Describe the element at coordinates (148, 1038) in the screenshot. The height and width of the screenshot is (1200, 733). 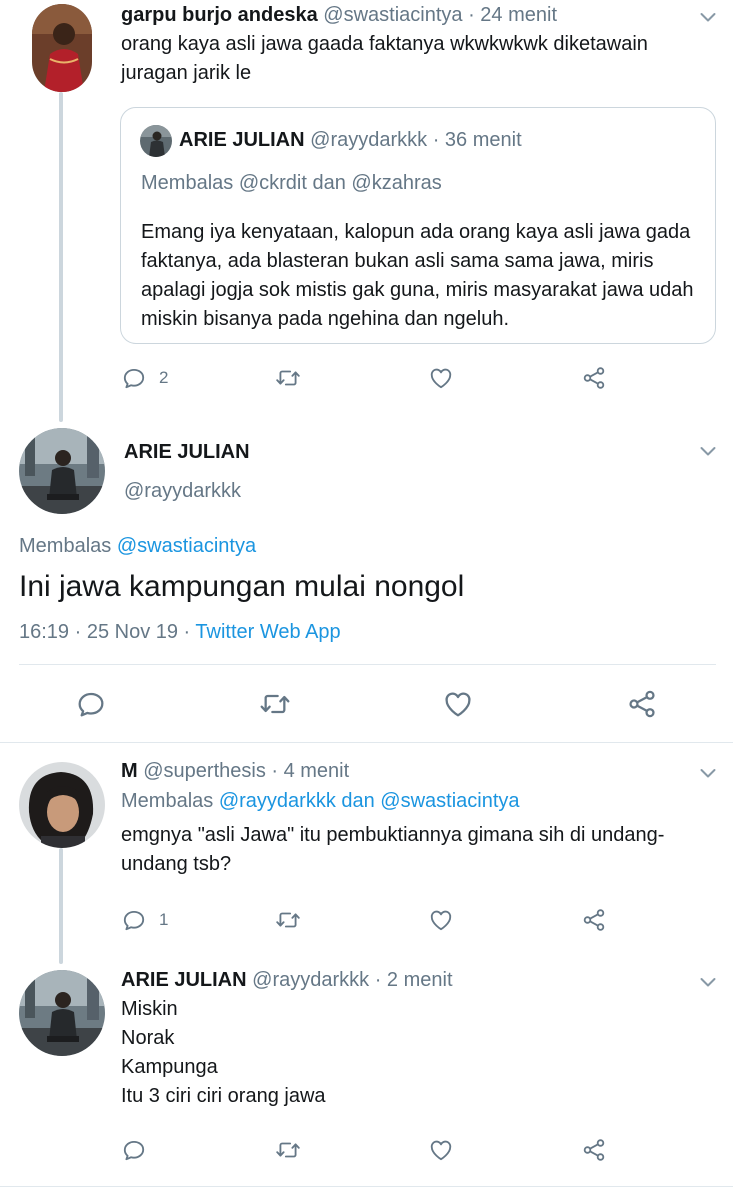
I see `tweet-line: Norak` at that location.